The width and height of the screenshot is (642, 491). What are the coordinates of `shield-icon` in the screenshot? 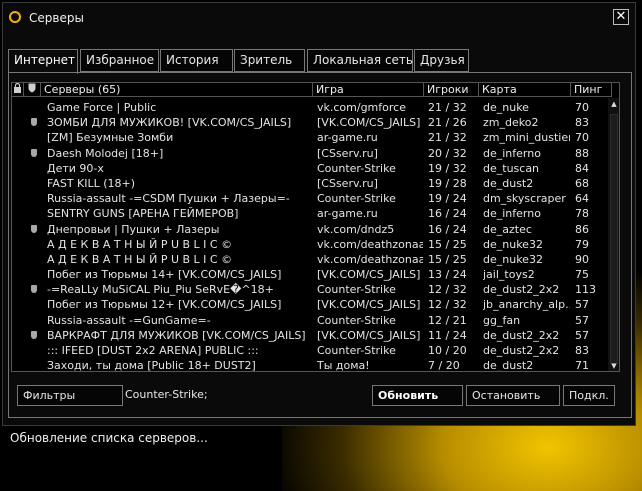 It's located at (32, 88).